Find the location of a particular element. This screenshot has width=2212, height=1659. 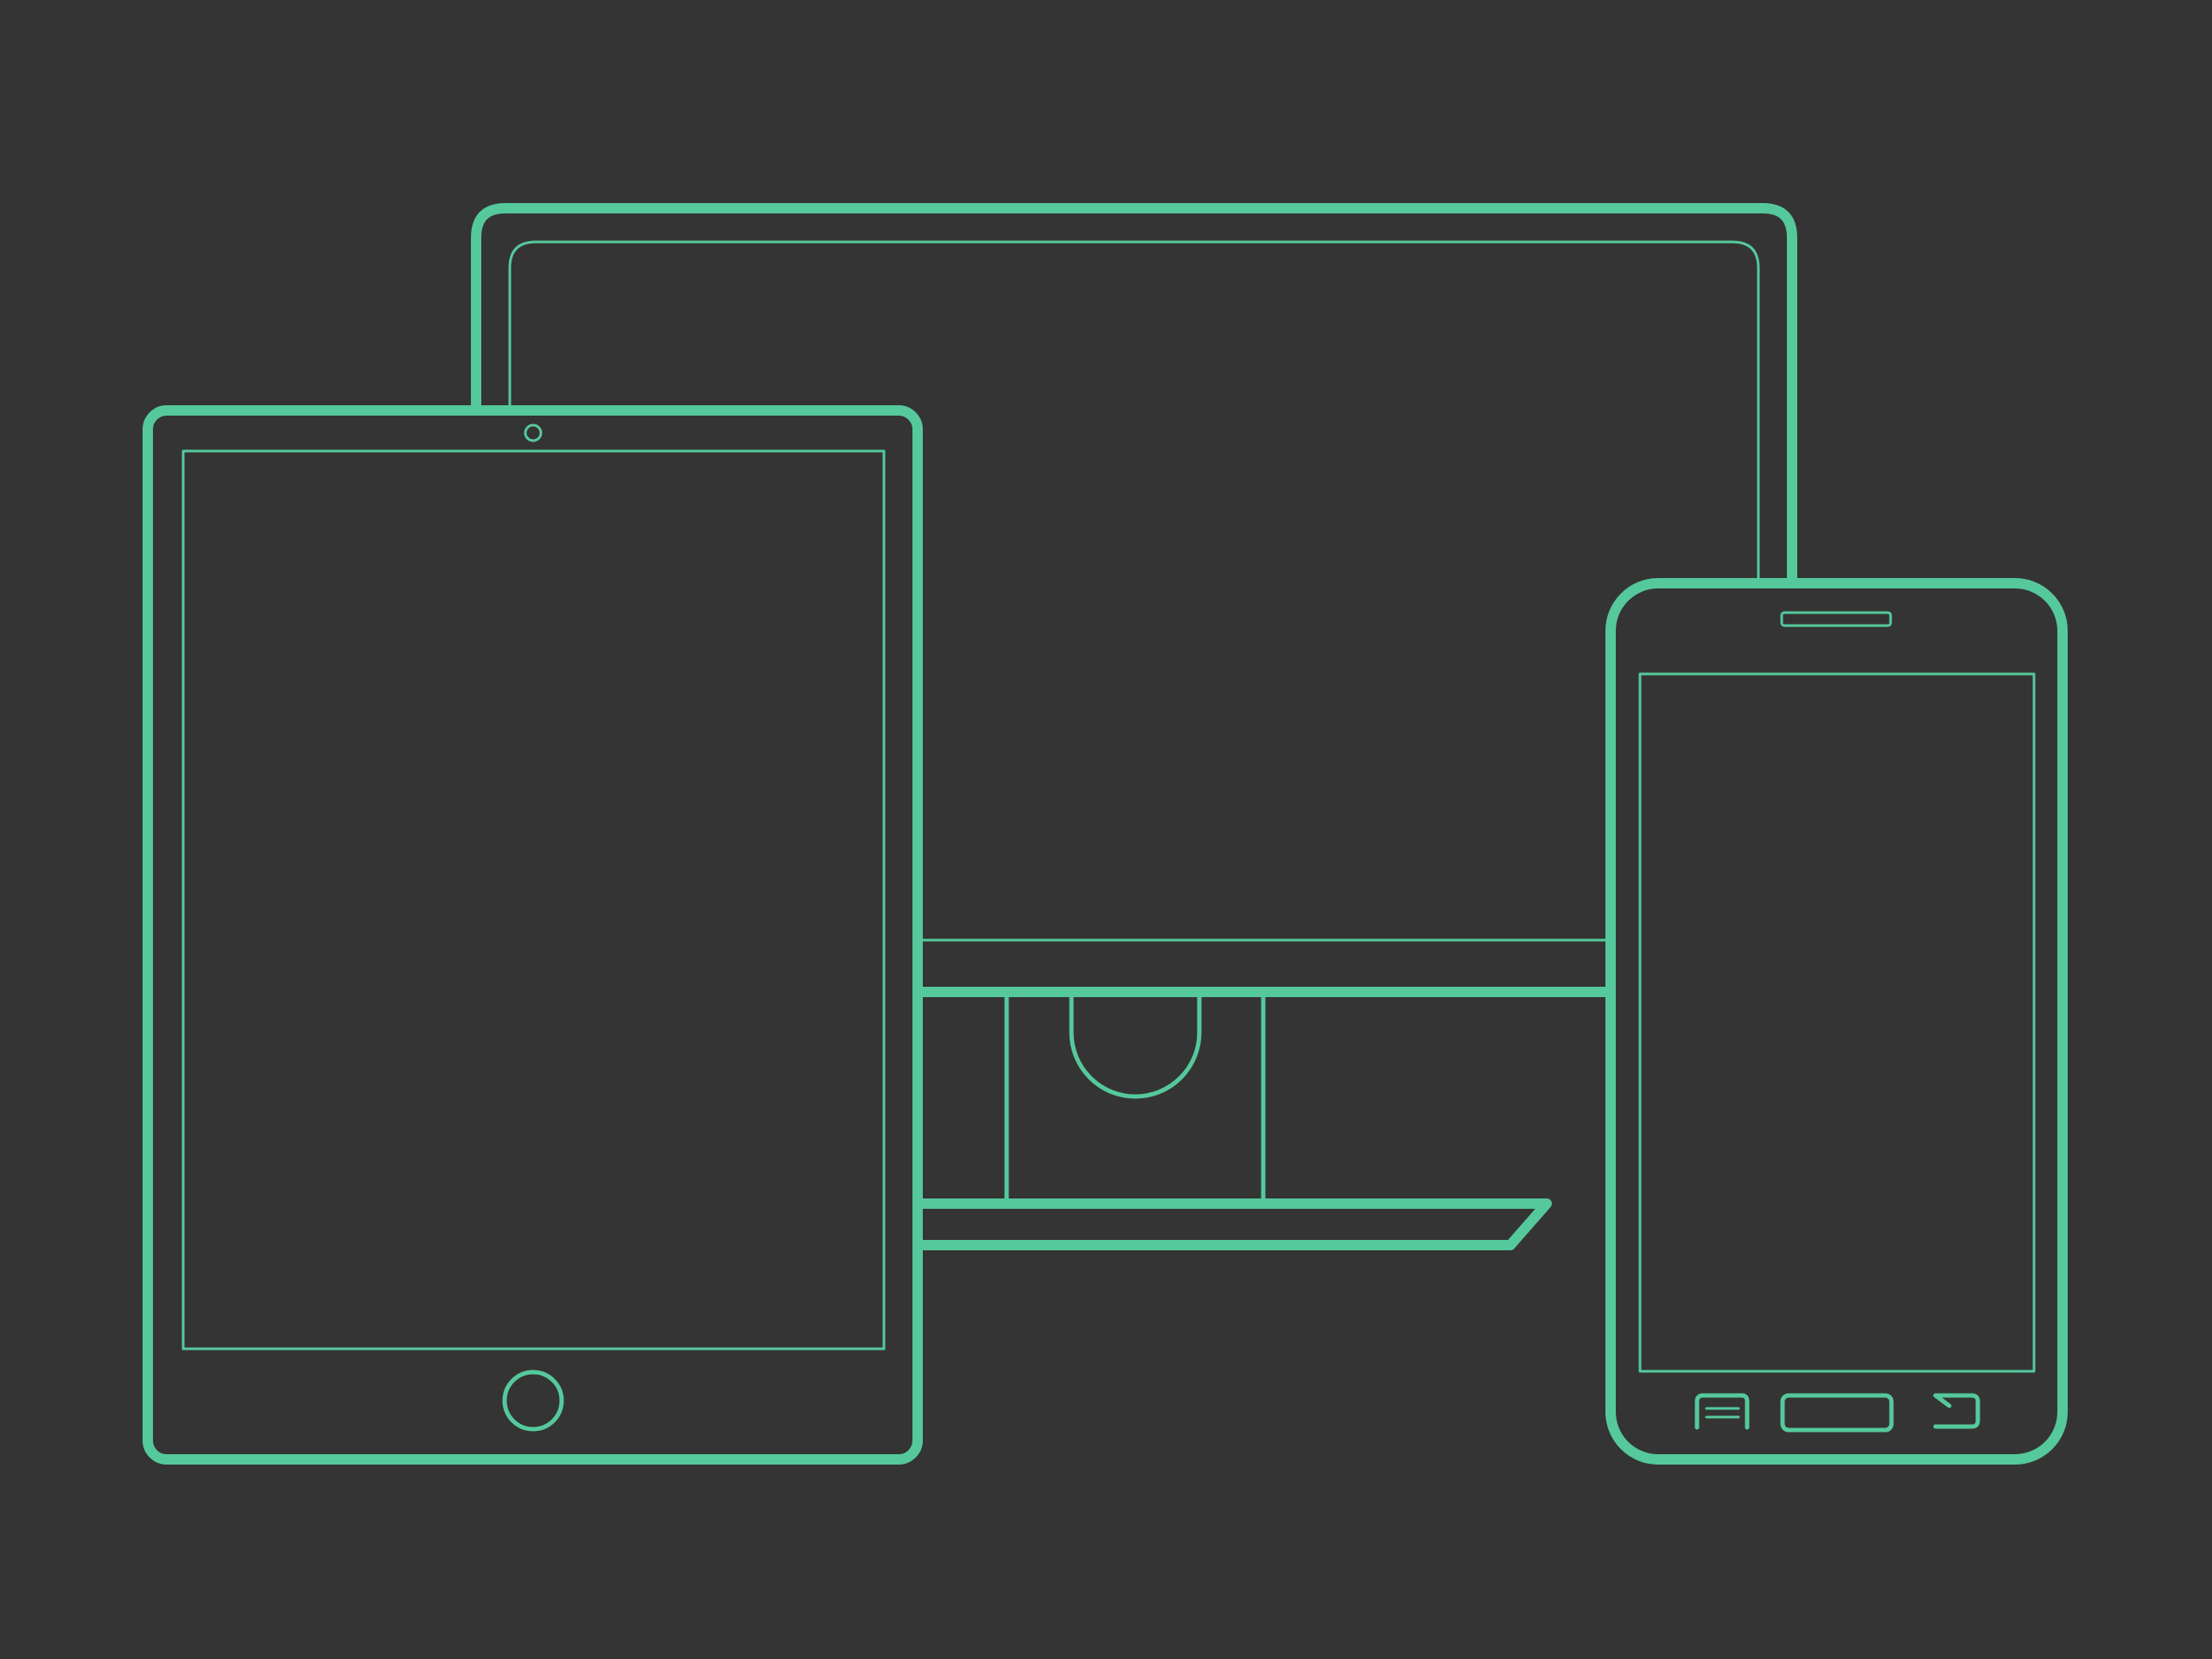

phone-body-fill is located at coordinates (1837, 1021).